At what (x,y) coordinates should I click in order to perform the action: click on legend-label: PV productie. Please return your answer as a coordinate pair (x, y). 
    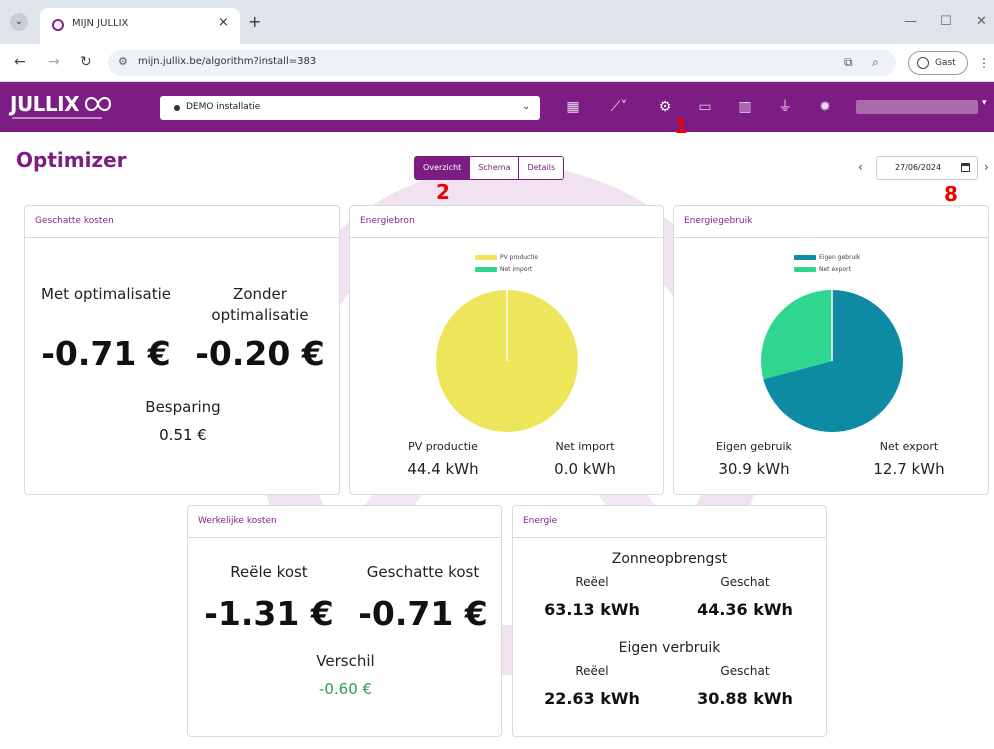
    Looking at the image, I should click on (519, 257).